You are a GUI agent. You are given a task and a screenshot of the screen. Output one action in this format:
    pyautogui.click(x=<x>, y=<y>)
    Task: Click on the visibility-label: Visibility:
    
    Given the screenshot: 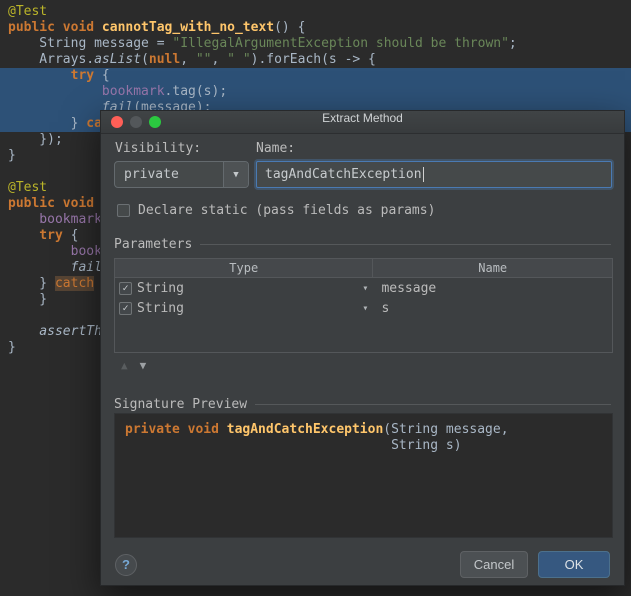 What is the action you would take?
    pyautogui.click(x=158, y=148)
    